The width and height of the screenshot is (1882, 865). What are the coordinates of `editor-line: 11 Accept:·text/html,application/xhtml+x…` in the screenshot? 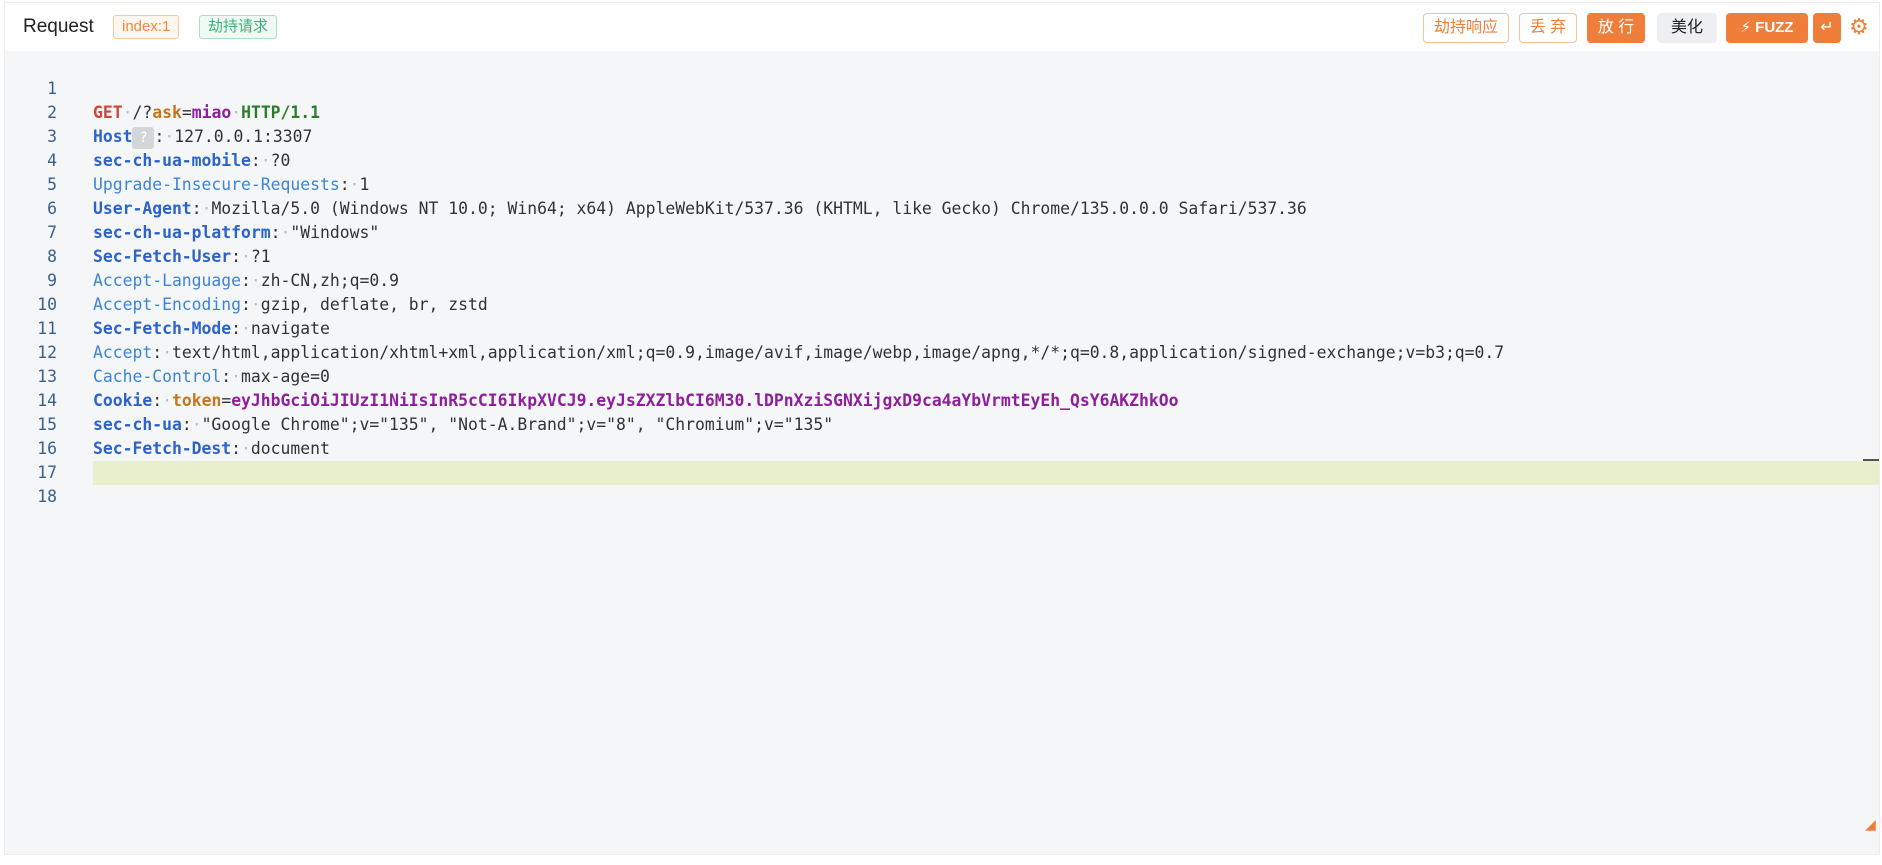 It's located at (942, 327).